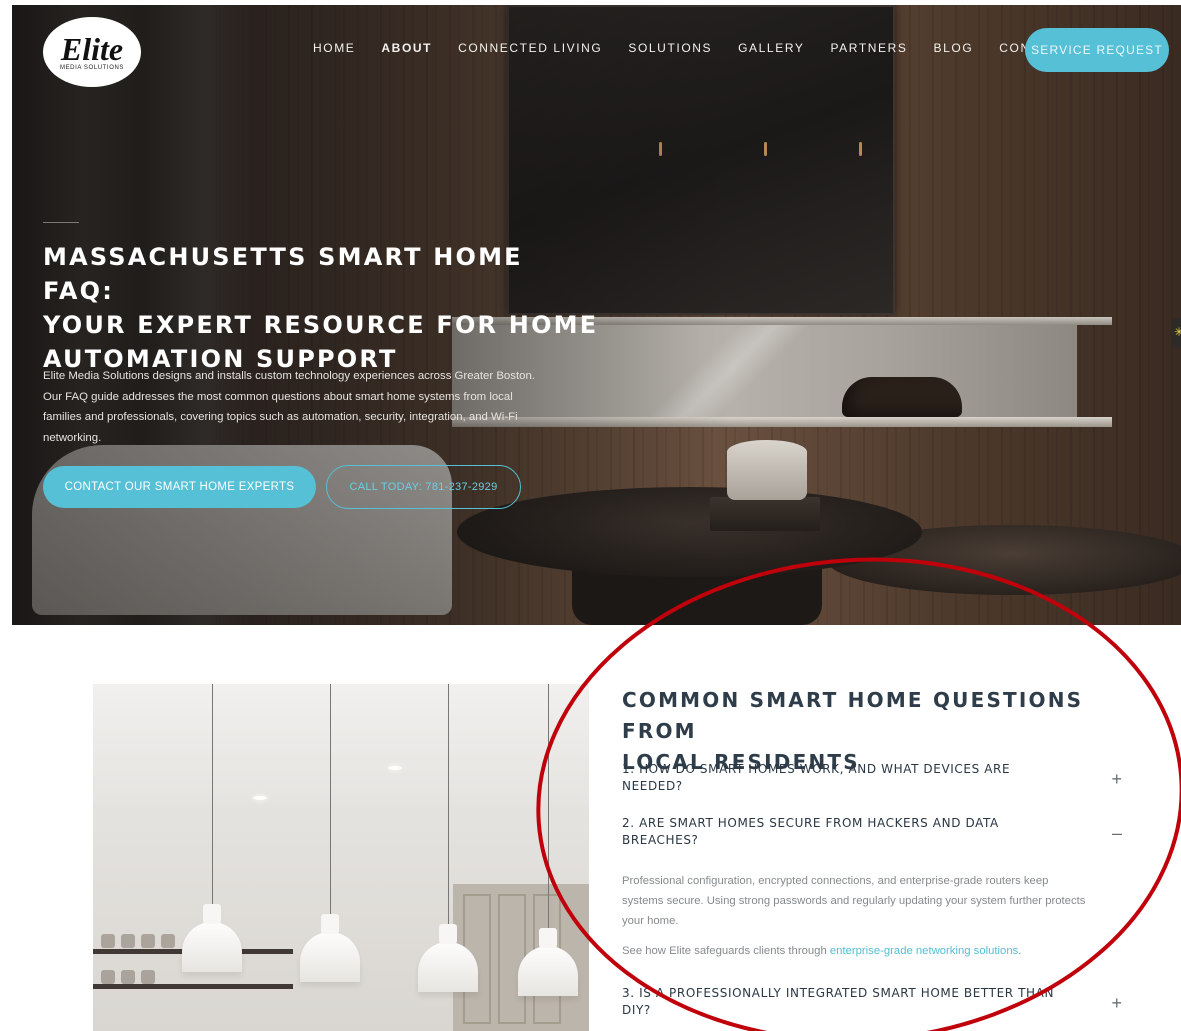 The height and width of the screenshot is (1031, 1181). I want to click on kitchen-image, so click(341, 857).